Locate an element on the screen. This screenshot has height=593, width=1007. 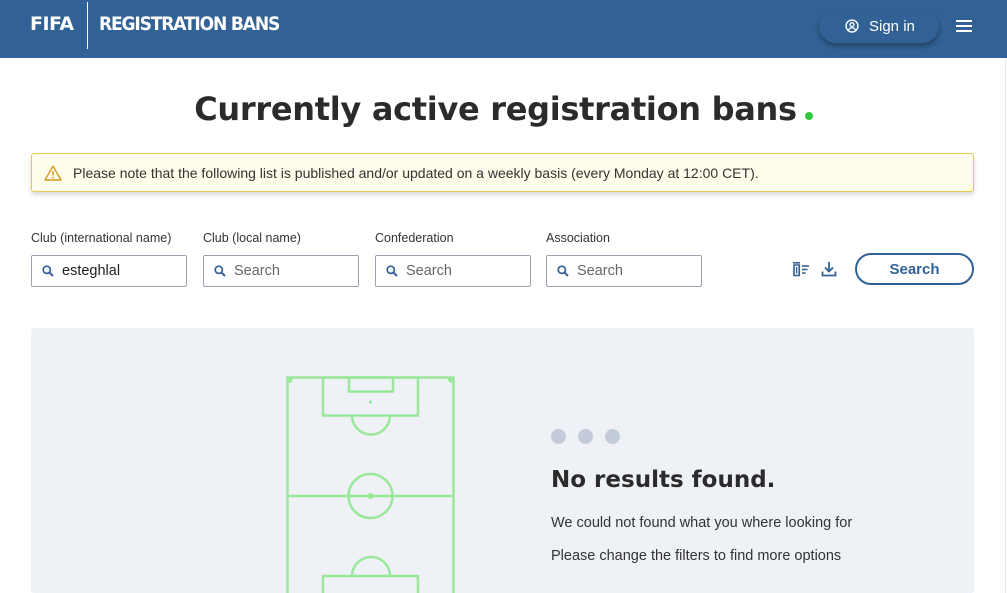
hamburger-menu-icon is located at coordinates (964, 27).